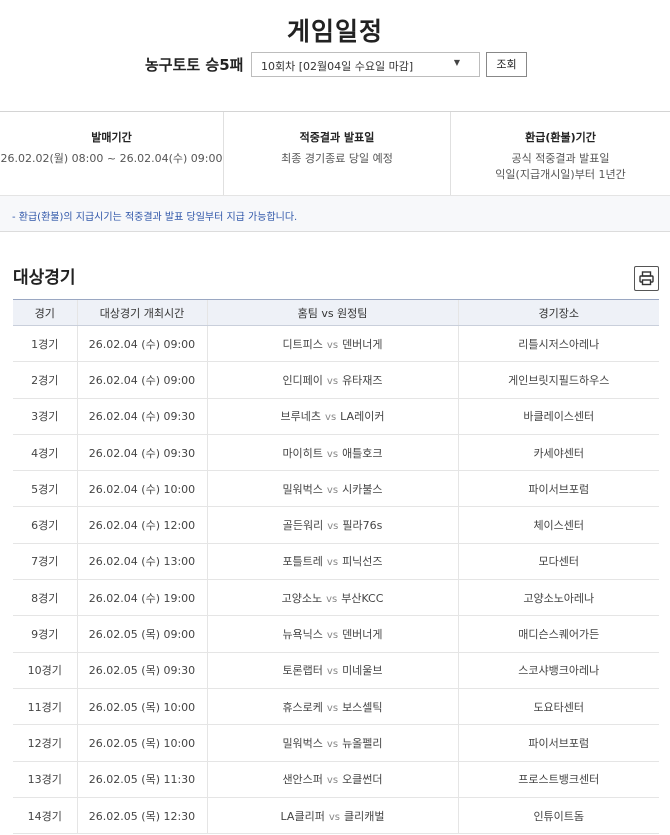  I want to click on refund-period-label: 환급(환불)기간, so click(560, 137).